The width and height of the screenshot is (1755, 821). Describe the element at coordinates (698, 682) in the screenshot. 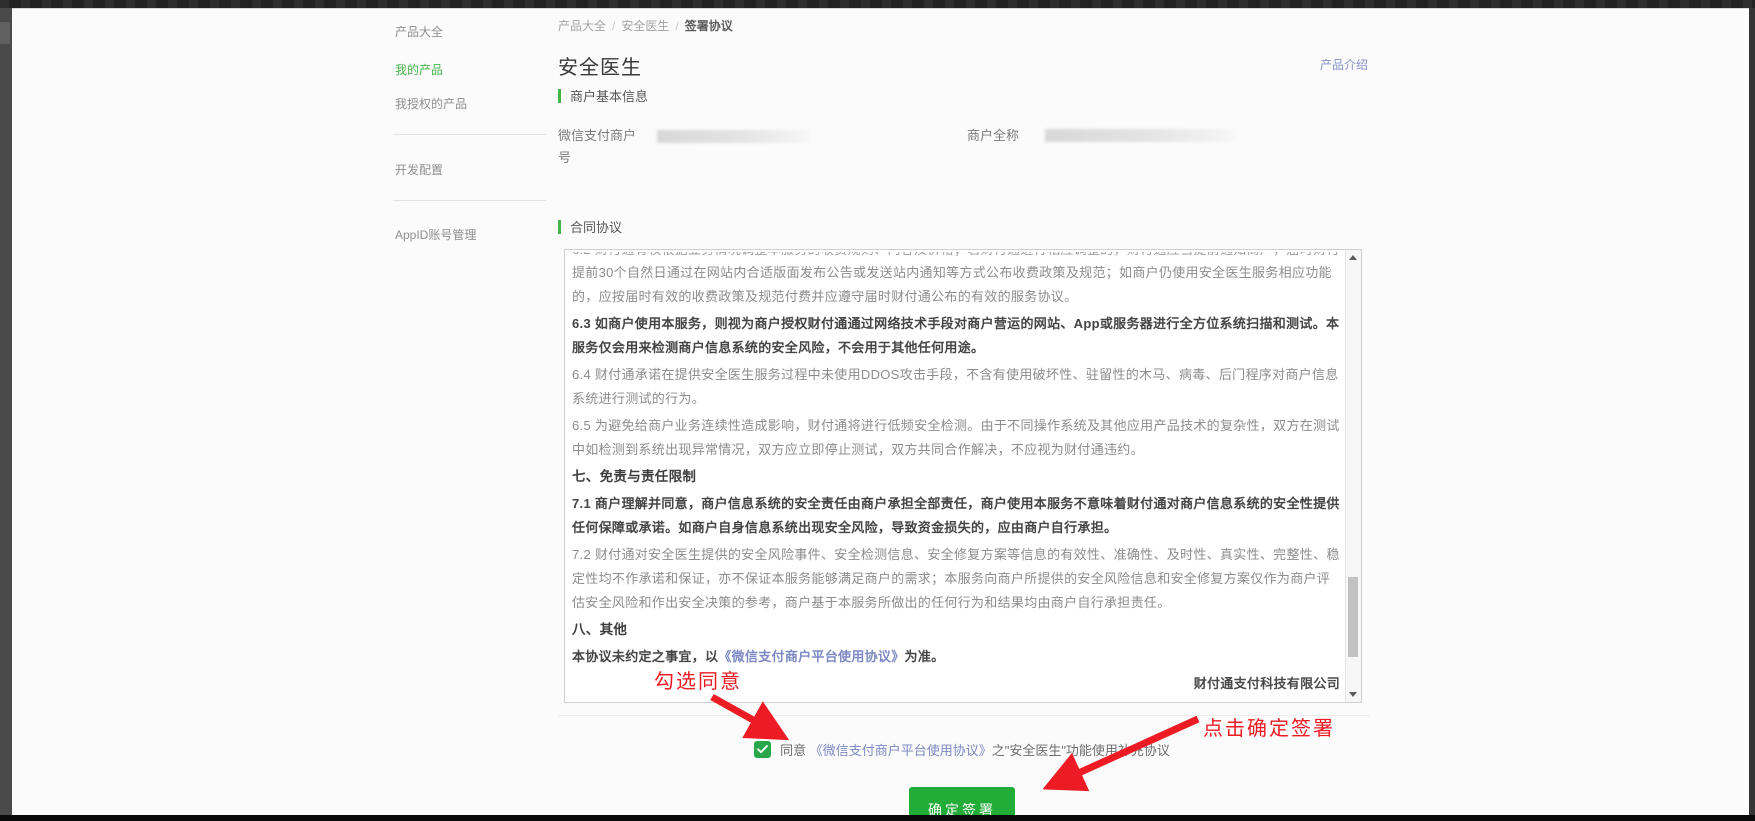

I see `annotation-check-agree: 勾选同意` at that location.